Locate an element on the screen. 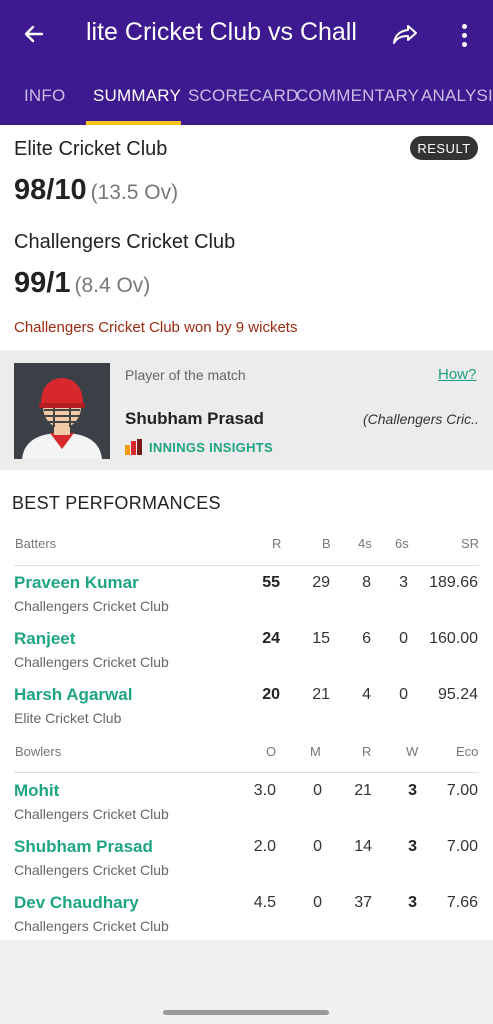 The image size is (493, 1024). more-options-icon is located at coordinates (464, 35).